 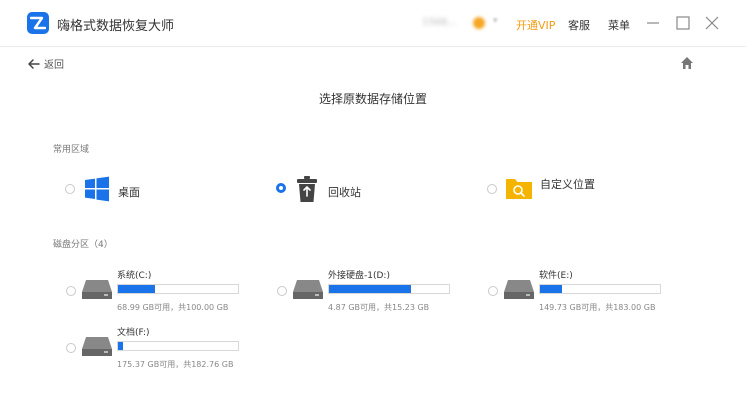 I want to click on close-icon, so click(x=712, y=23).